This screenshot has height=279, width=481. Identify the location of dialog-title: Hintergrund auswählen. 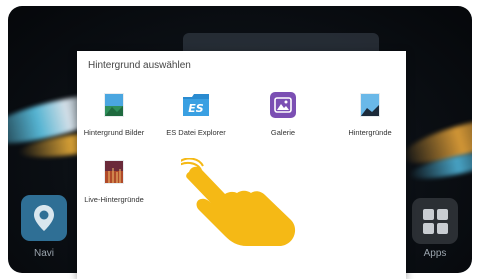
(139, 65).